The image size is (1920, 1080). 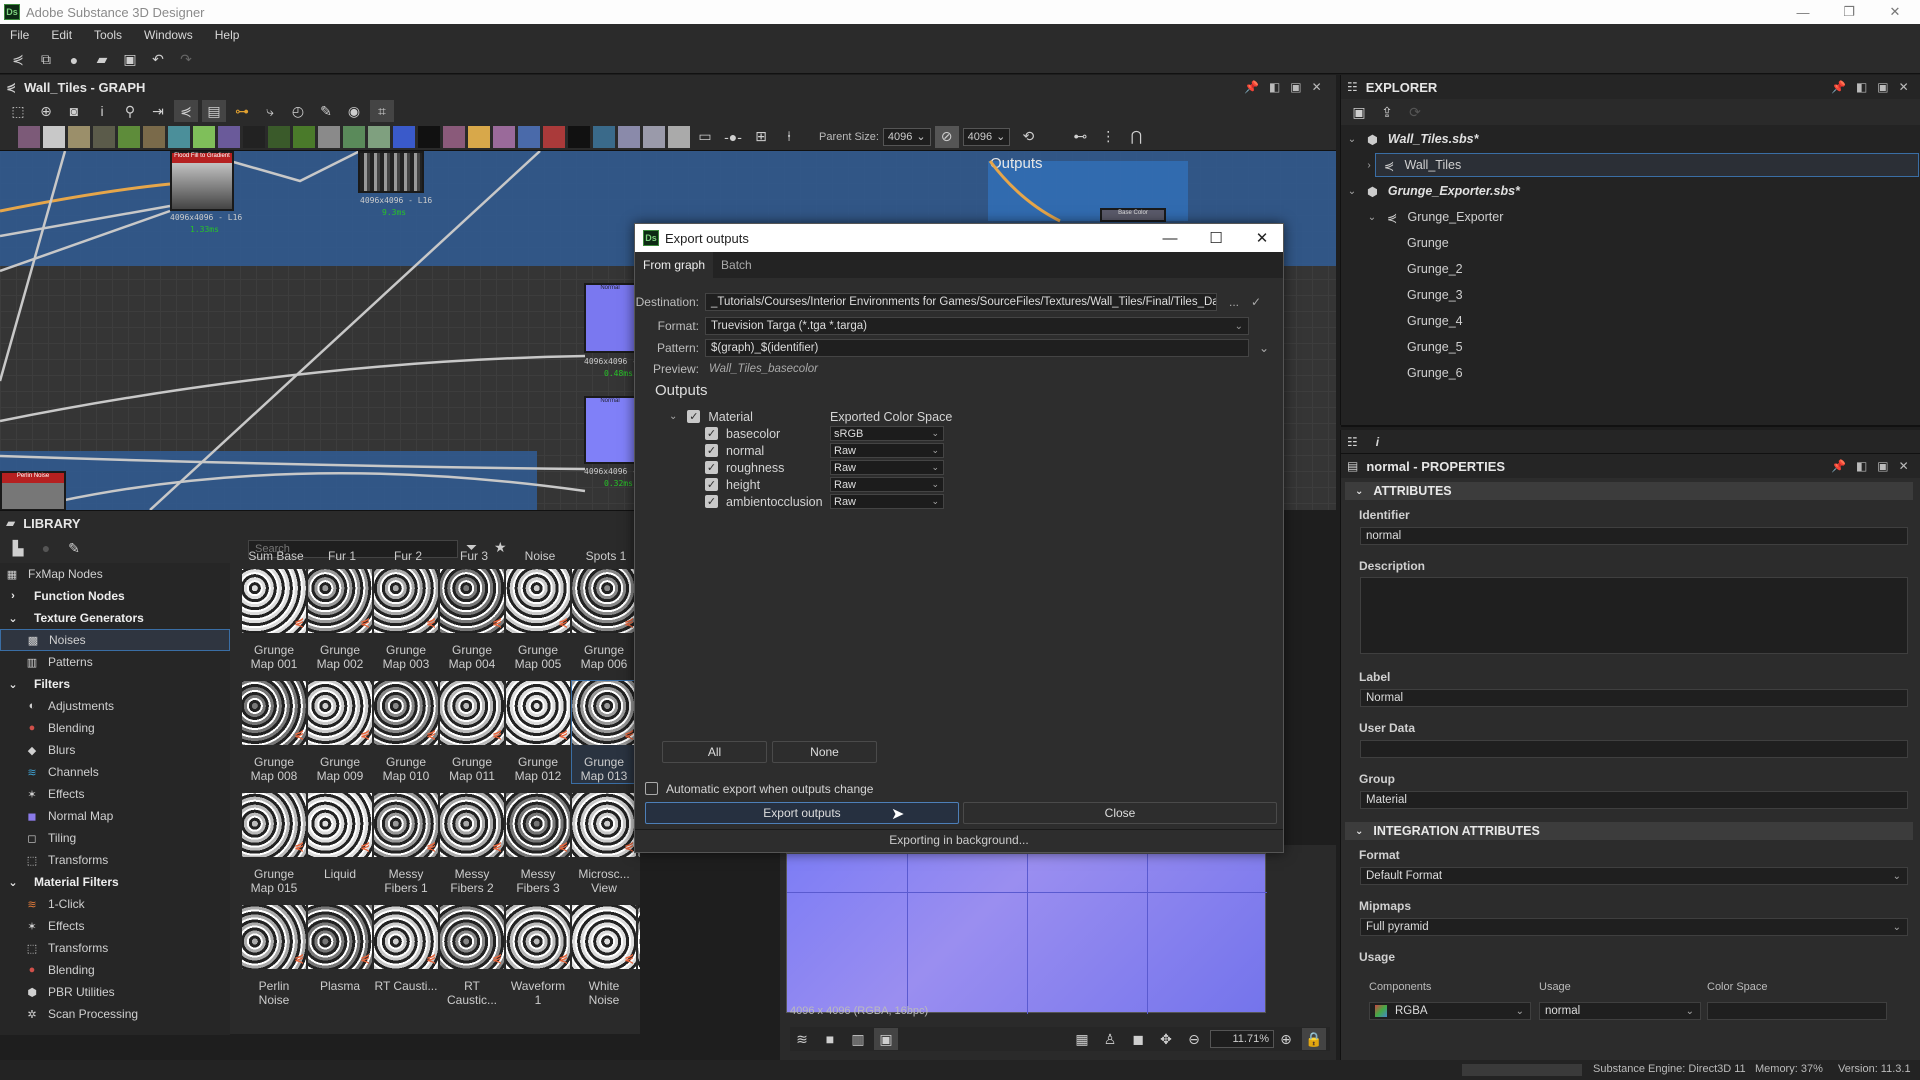 What do you see at coordinates (1634, 876) in the screenshot?
I see `format-dropdown: Default Format ⌄` at bounding box center [1634, 876].